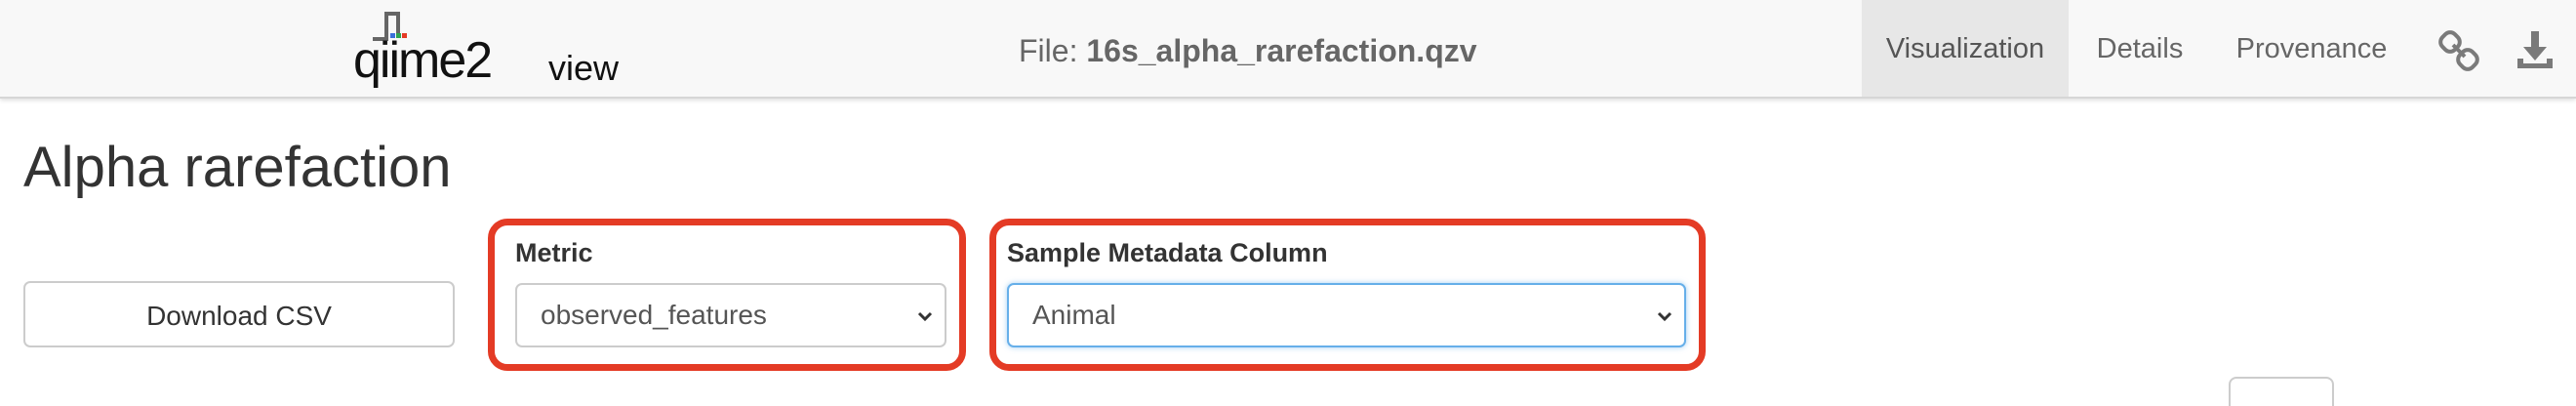 The width and height of the screenshot is (2576, 406). Describe the element at coordinates (1053, 50) in the screenshot. I see `file-prefix: File:` at that location.